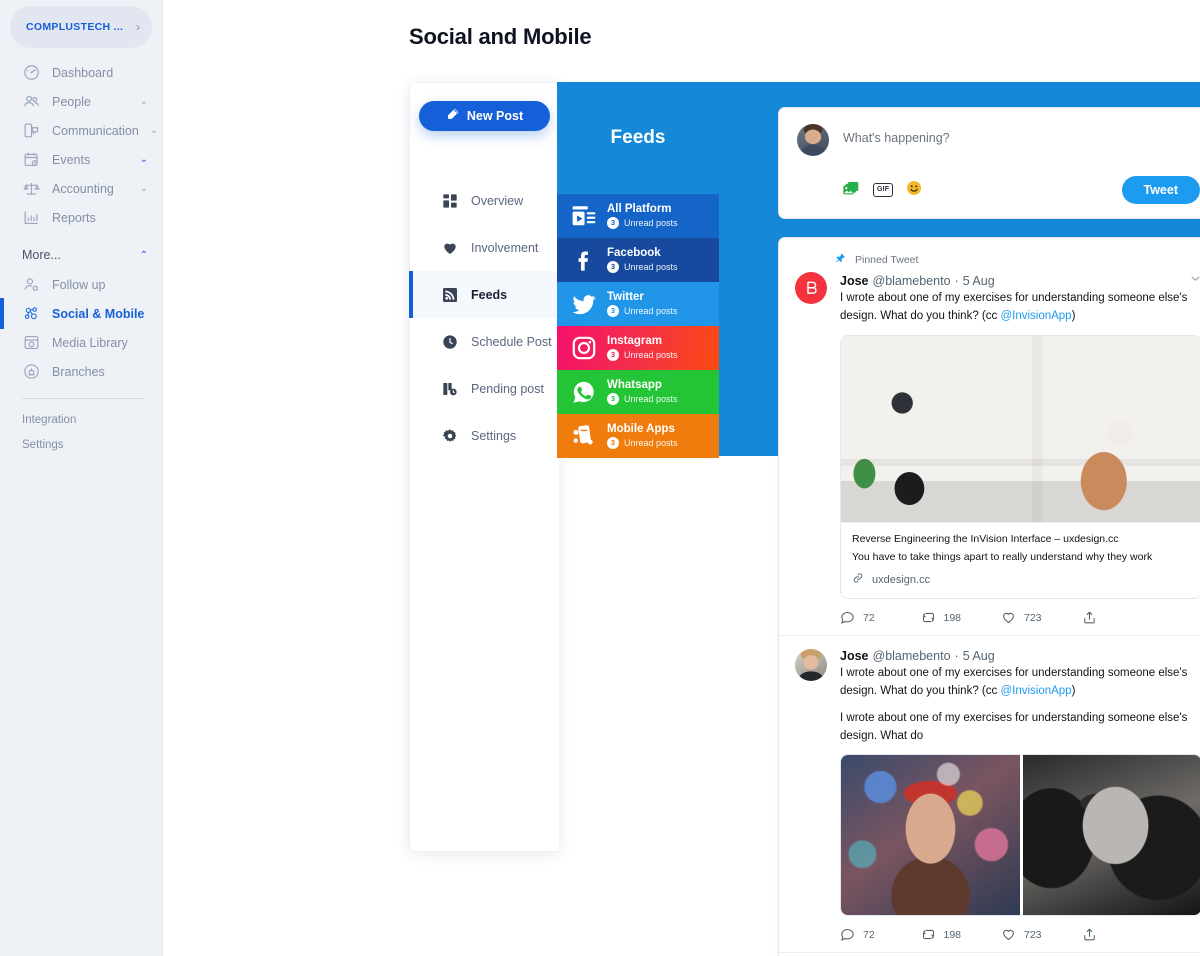 The image size is (1200, 956). Describe the element at coordinates (81, 255) in the screenshot. I see `sidebar-more-toggle: More... ⌃` at that location.